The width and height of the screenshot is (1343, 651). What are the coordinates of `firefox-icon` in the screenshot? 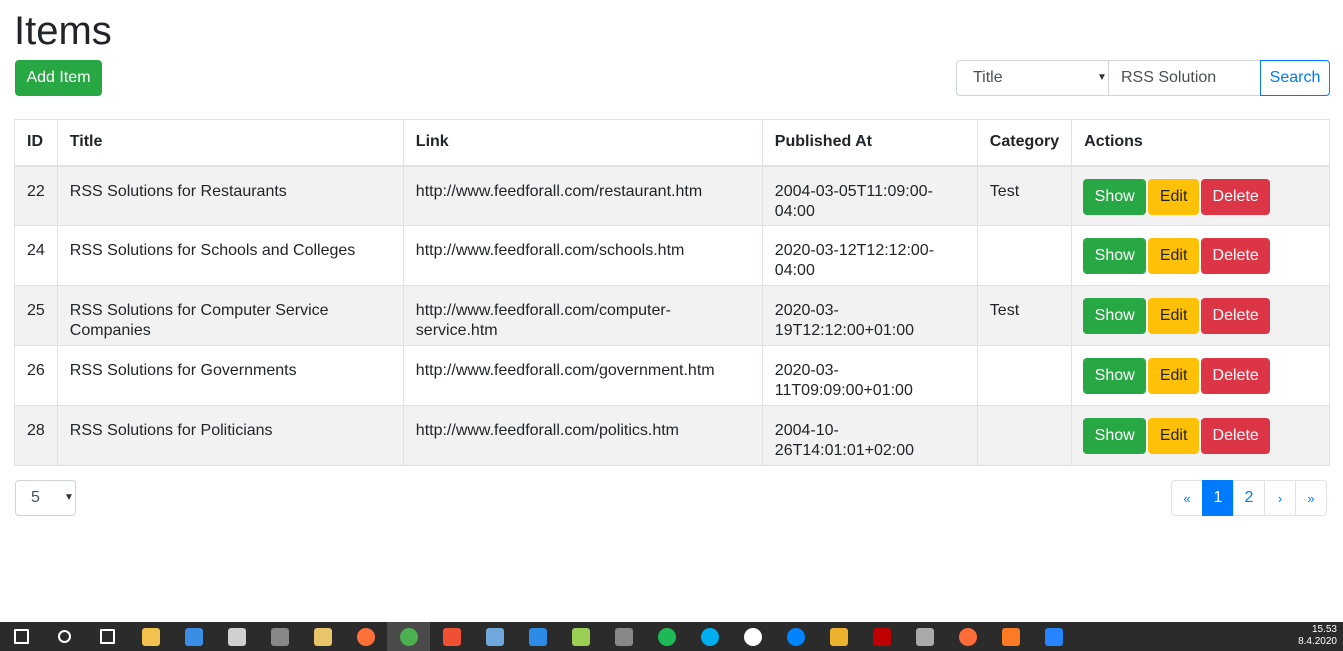 It's located at (365, 636).